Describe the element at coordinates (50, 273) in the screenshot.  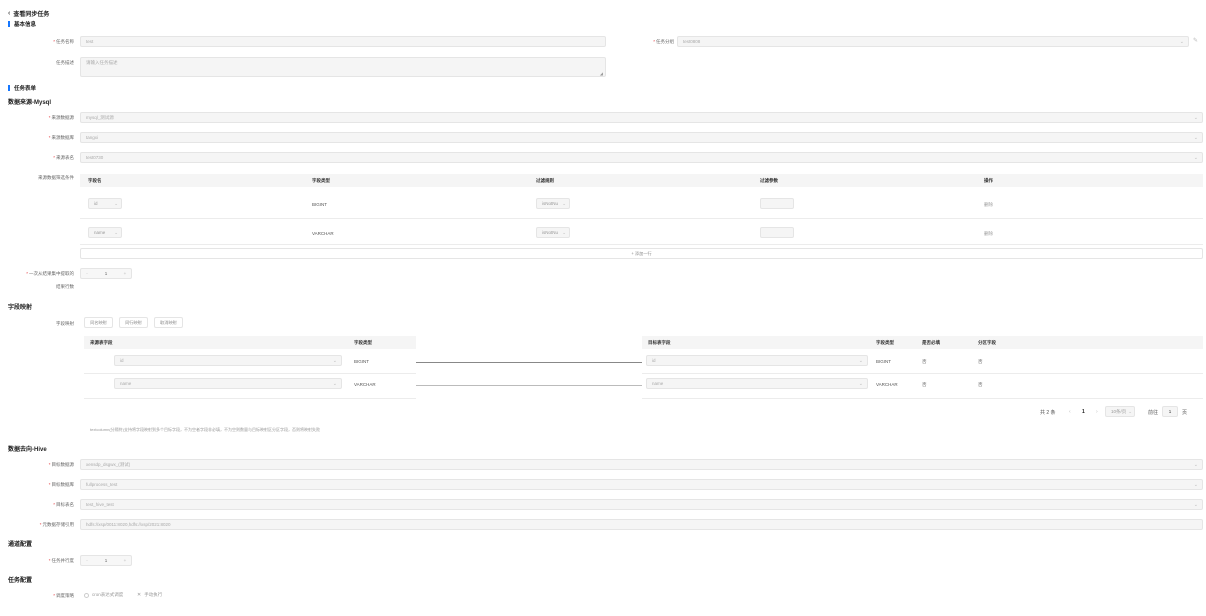
I see `fetch-rows-label: *一次从结果集中提取的` at that location.